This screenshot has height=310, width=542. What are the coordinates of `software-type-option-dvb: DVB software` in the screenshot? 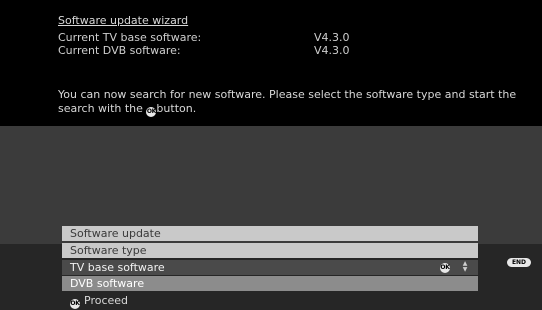 It's located at (270, 283).